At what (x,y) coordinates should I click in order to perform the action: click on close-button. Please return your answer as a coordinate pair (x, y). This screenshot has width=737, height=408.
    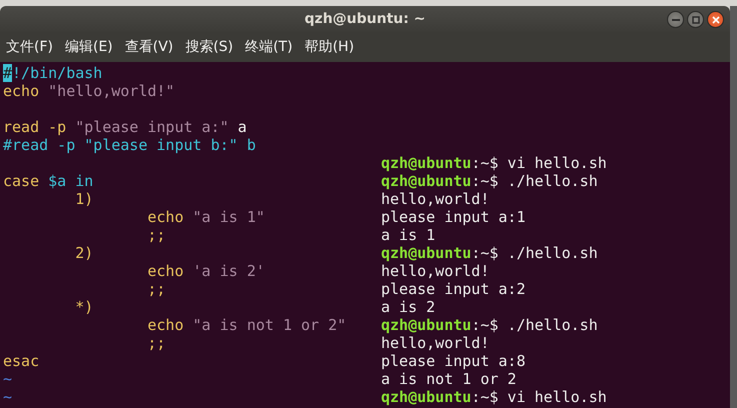
    Looking at the image, I should click on (715, 19).